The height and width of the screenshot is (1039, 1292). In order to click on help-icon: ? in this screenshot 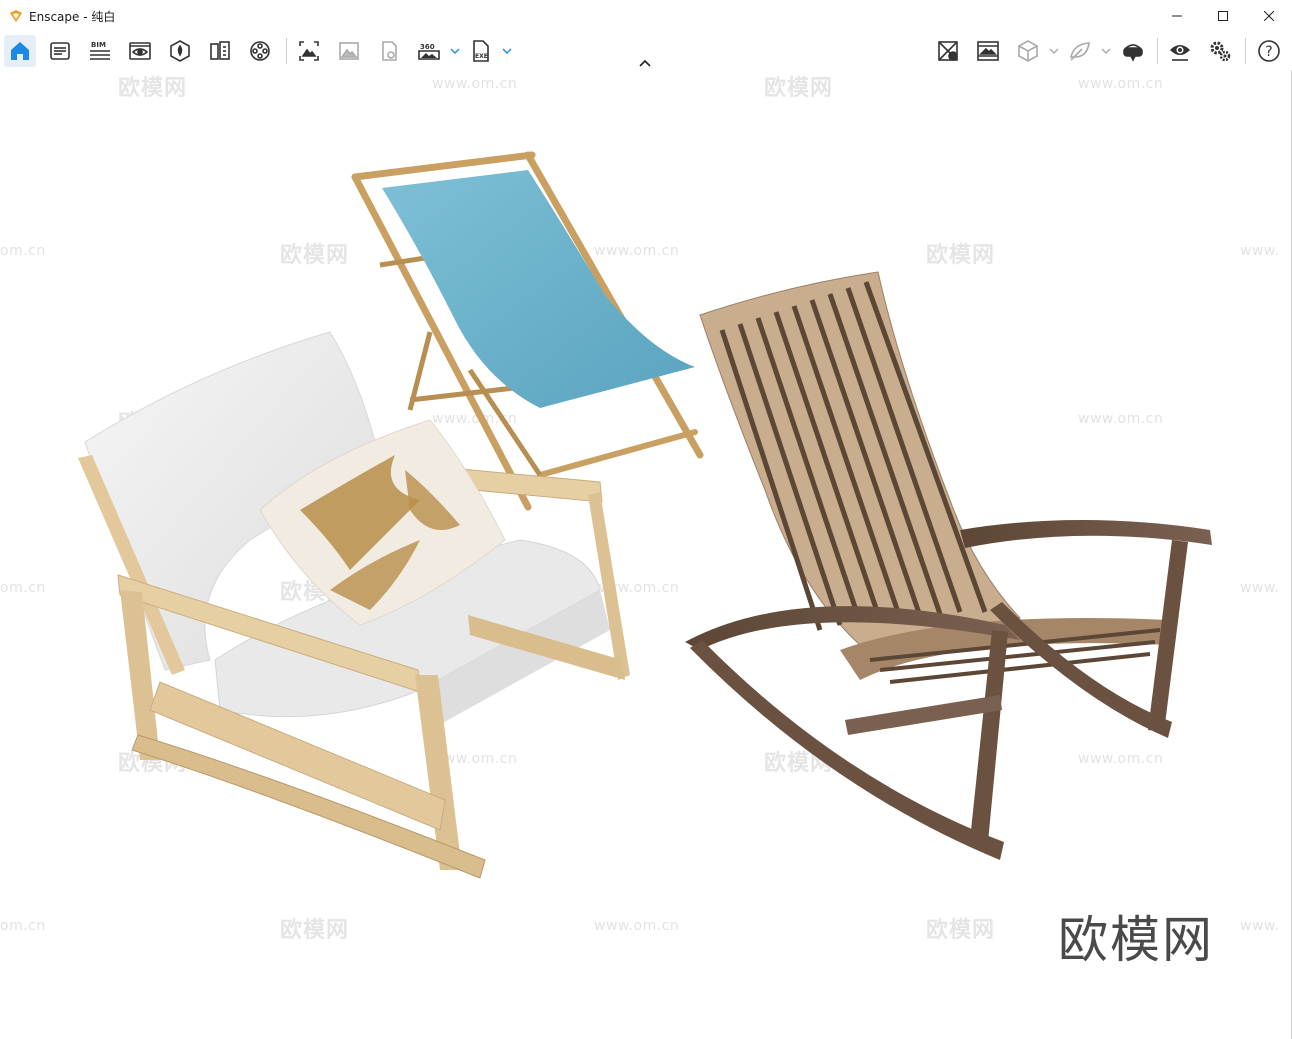, I will do `click(1269, 51)`.